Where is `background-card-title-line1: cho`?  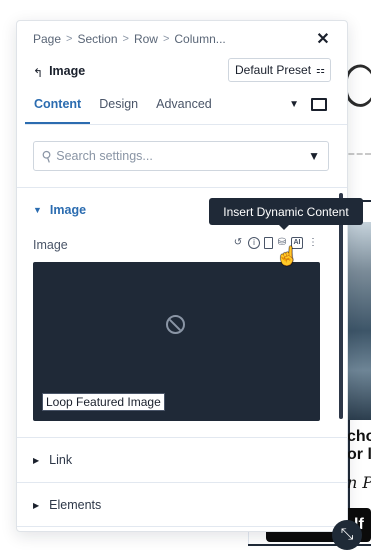
background-card-title-line1: cho is located at coordinates (359, 436).